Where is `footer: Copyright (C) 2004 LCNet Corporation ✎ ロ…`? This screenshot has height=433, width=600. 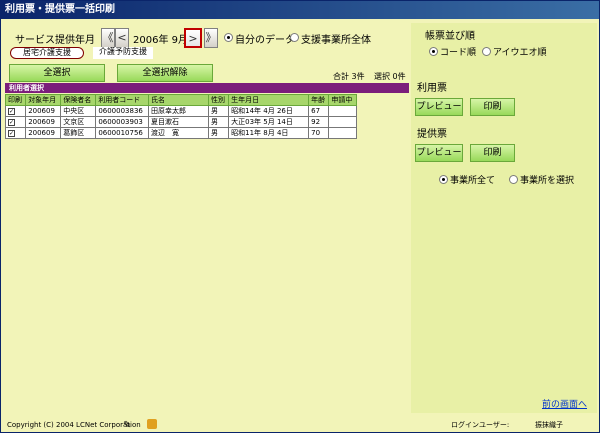
footer: Copyright (C) 2004 LCNet Corporation ✎ ロ… is located at coordinates (301, 425).